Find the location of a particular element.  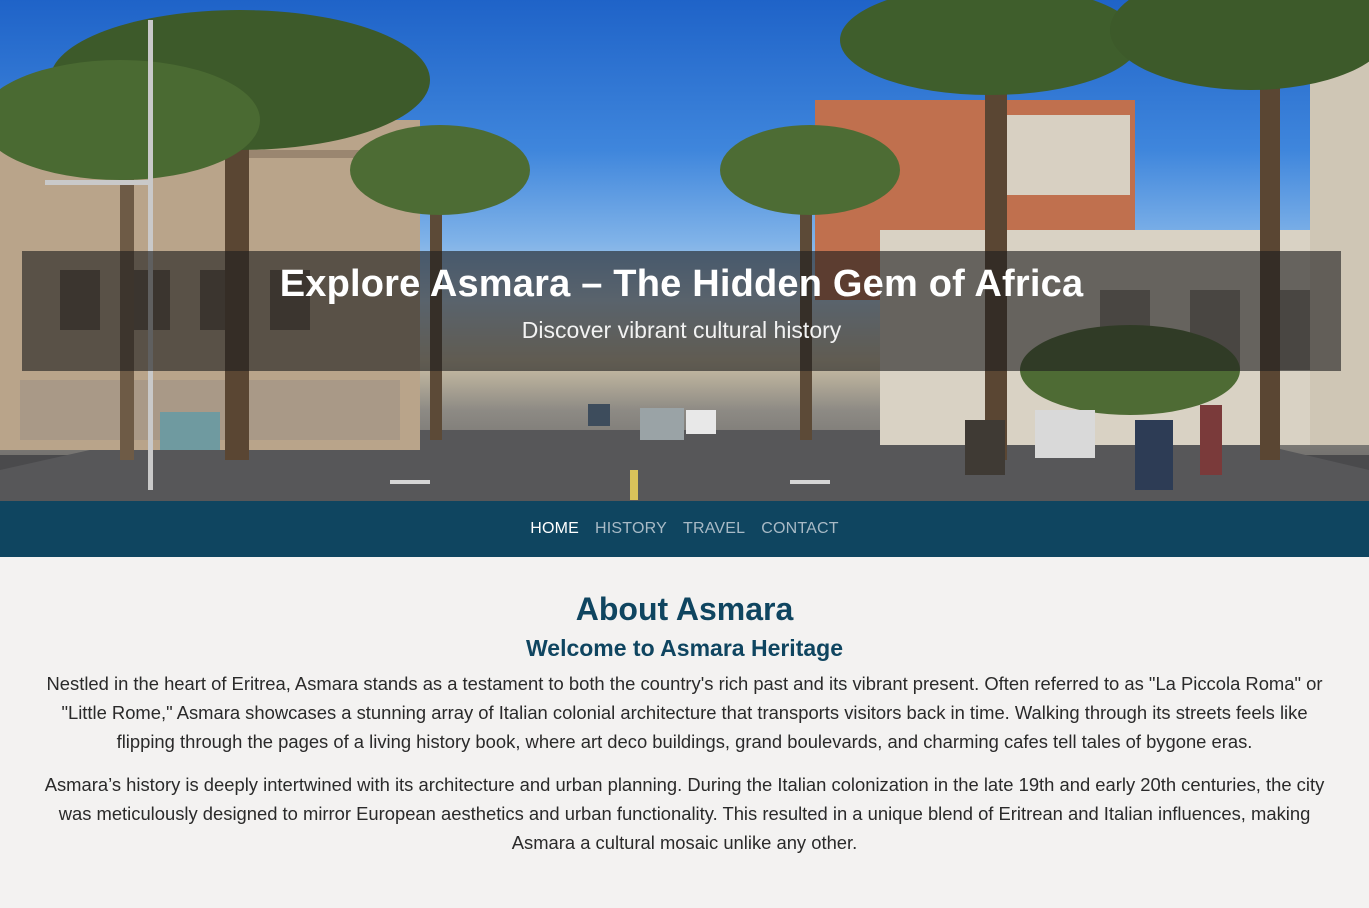

nav-travel-link: TRAVEL is located at coordinates (714, 529).